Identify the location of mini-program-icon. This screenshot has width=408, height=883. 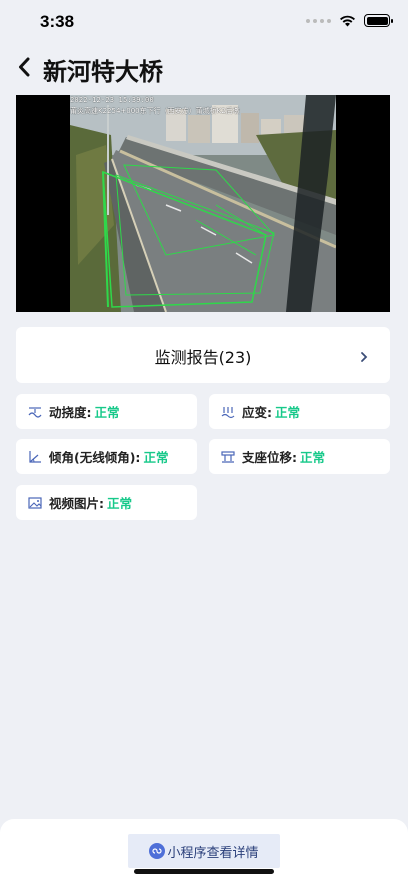
(157, 851).